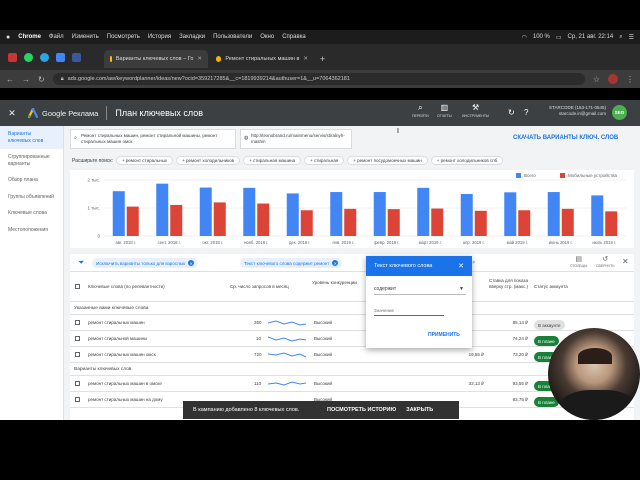  What do you see at coordinates (41, 79) in the screenshot?
I see `reload-icon: ↻` at bounding box center [41, 79].